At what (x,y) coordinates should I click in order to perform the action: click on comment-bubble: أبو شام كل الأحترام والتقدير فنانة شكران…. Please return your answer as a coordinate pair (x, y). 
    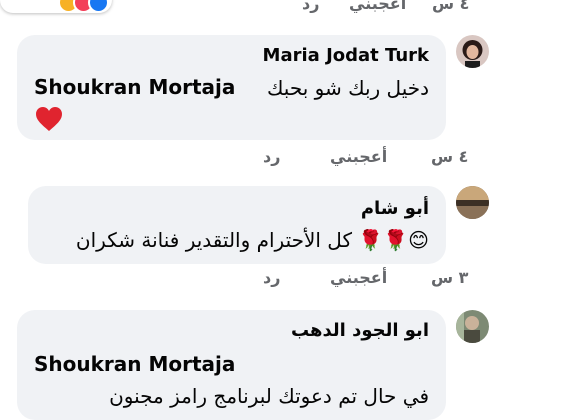
    Looking at the image, I should click on (237, 225).